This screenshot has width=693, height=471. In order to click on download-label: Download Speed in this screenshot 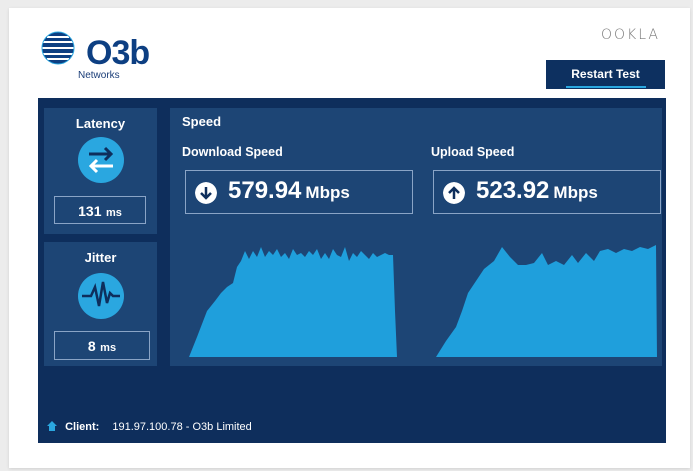, I will do `click(232, 152)`.